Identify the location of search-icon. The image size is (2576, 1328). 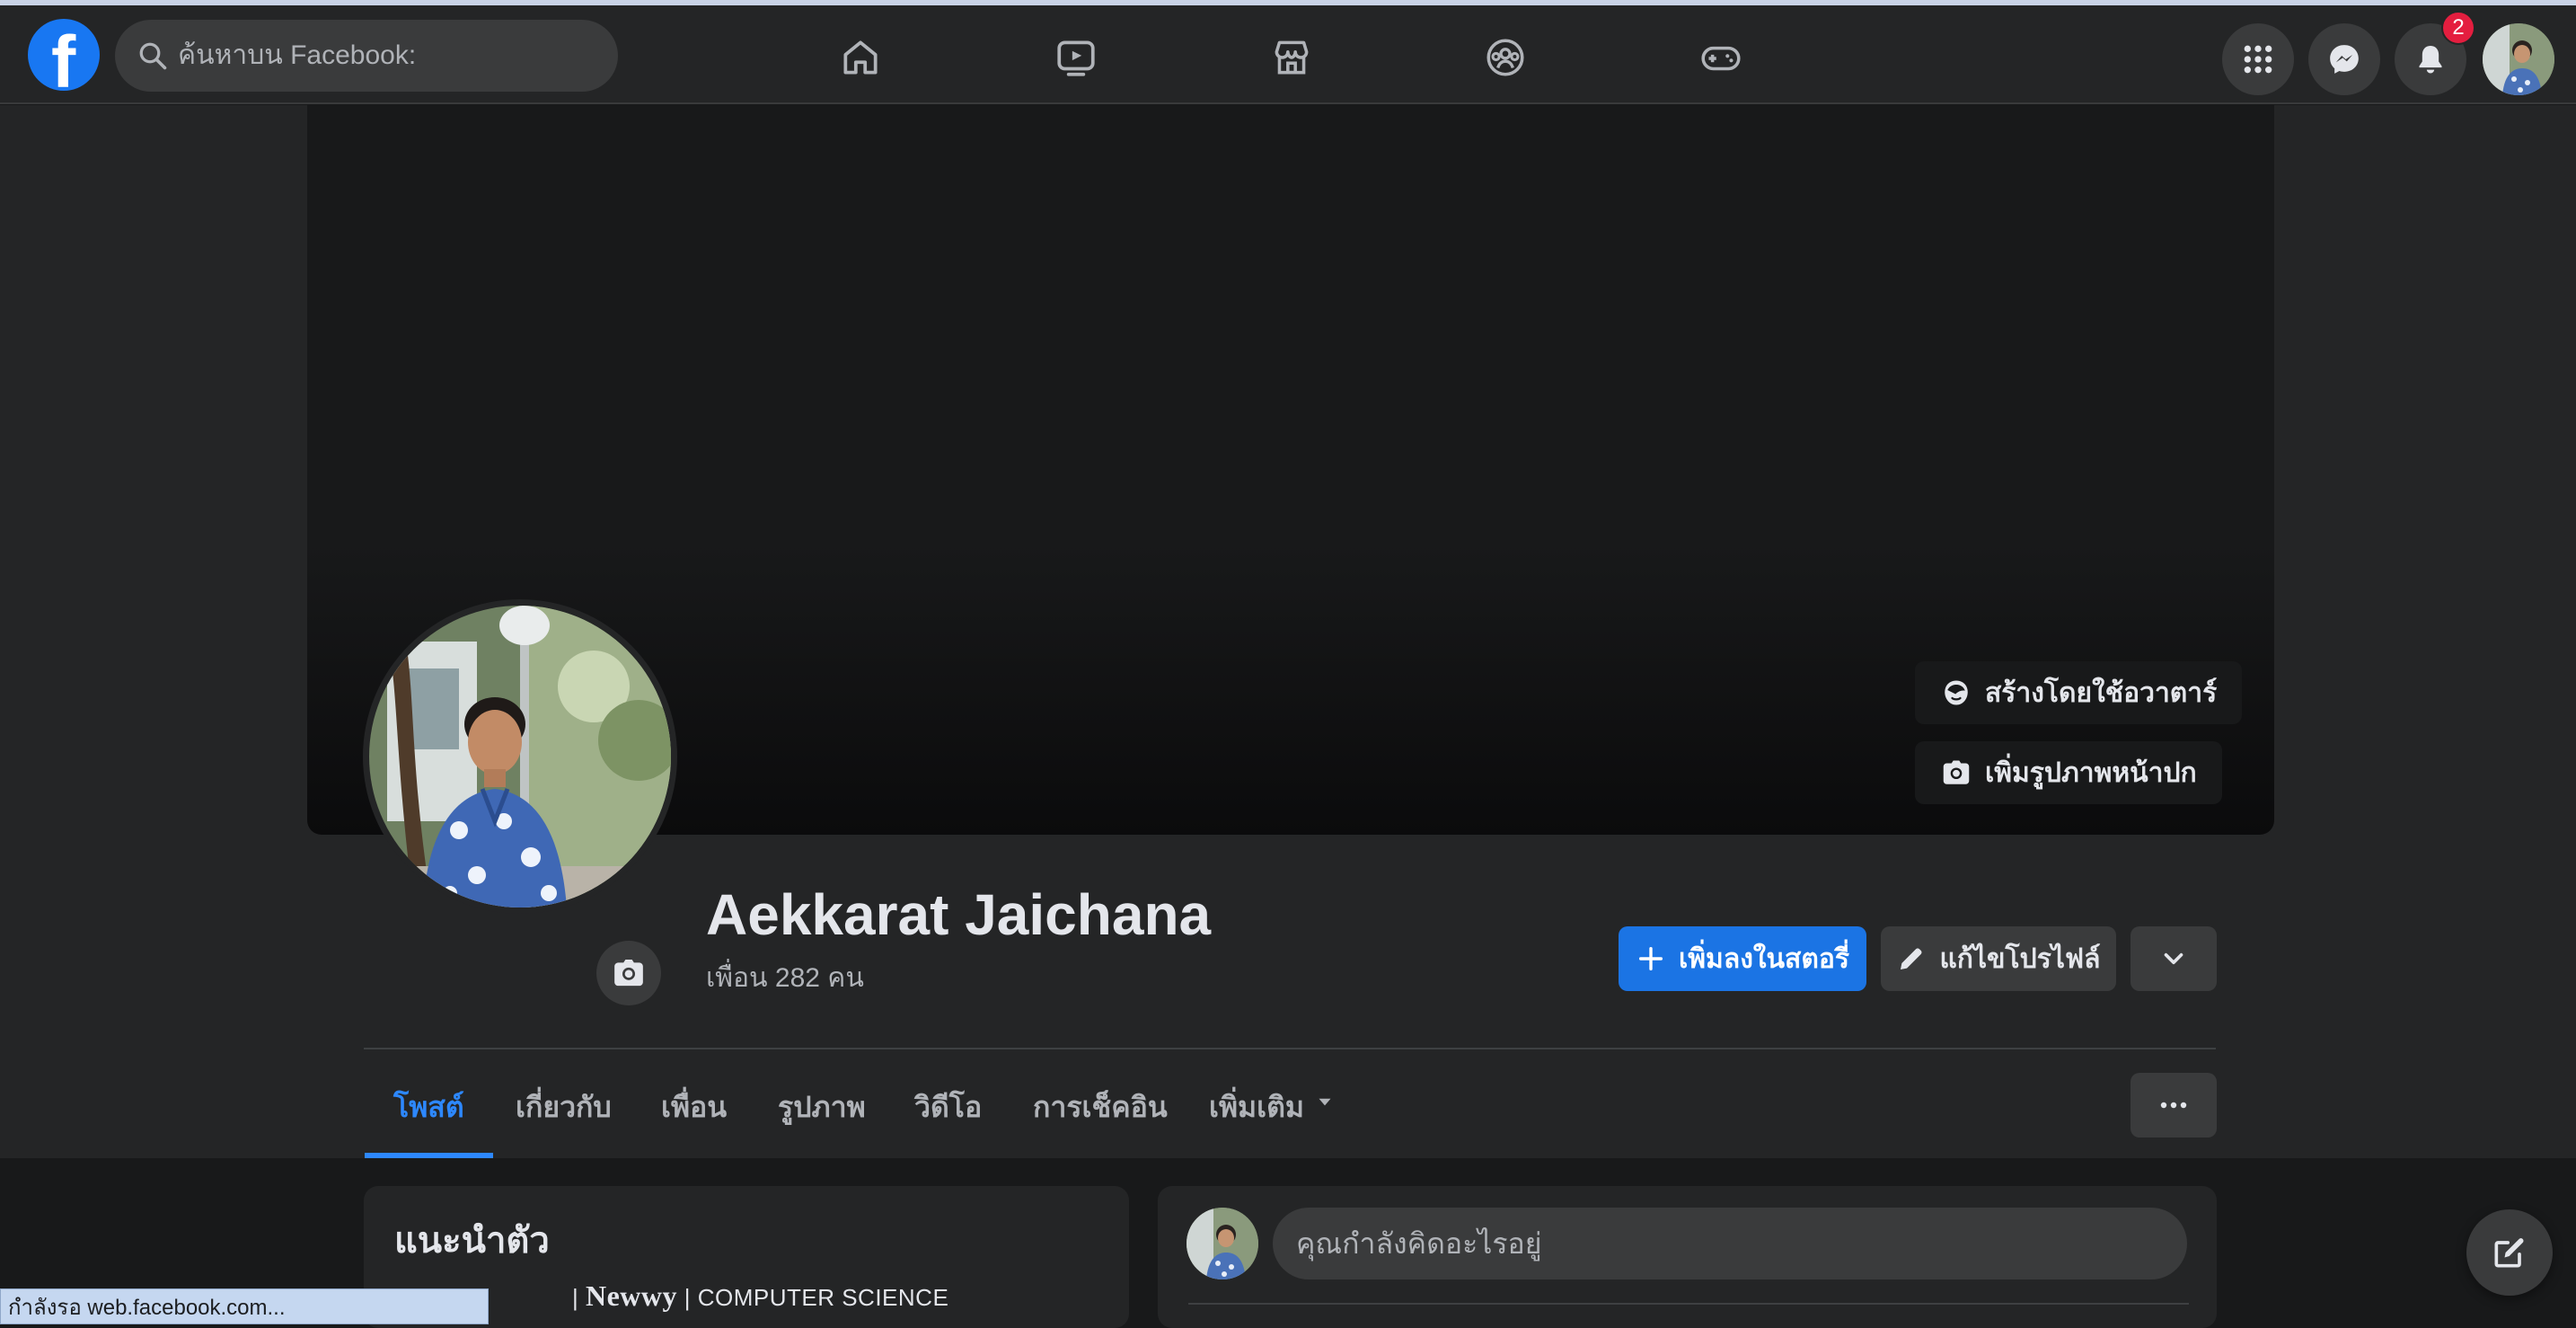
(153, 56).